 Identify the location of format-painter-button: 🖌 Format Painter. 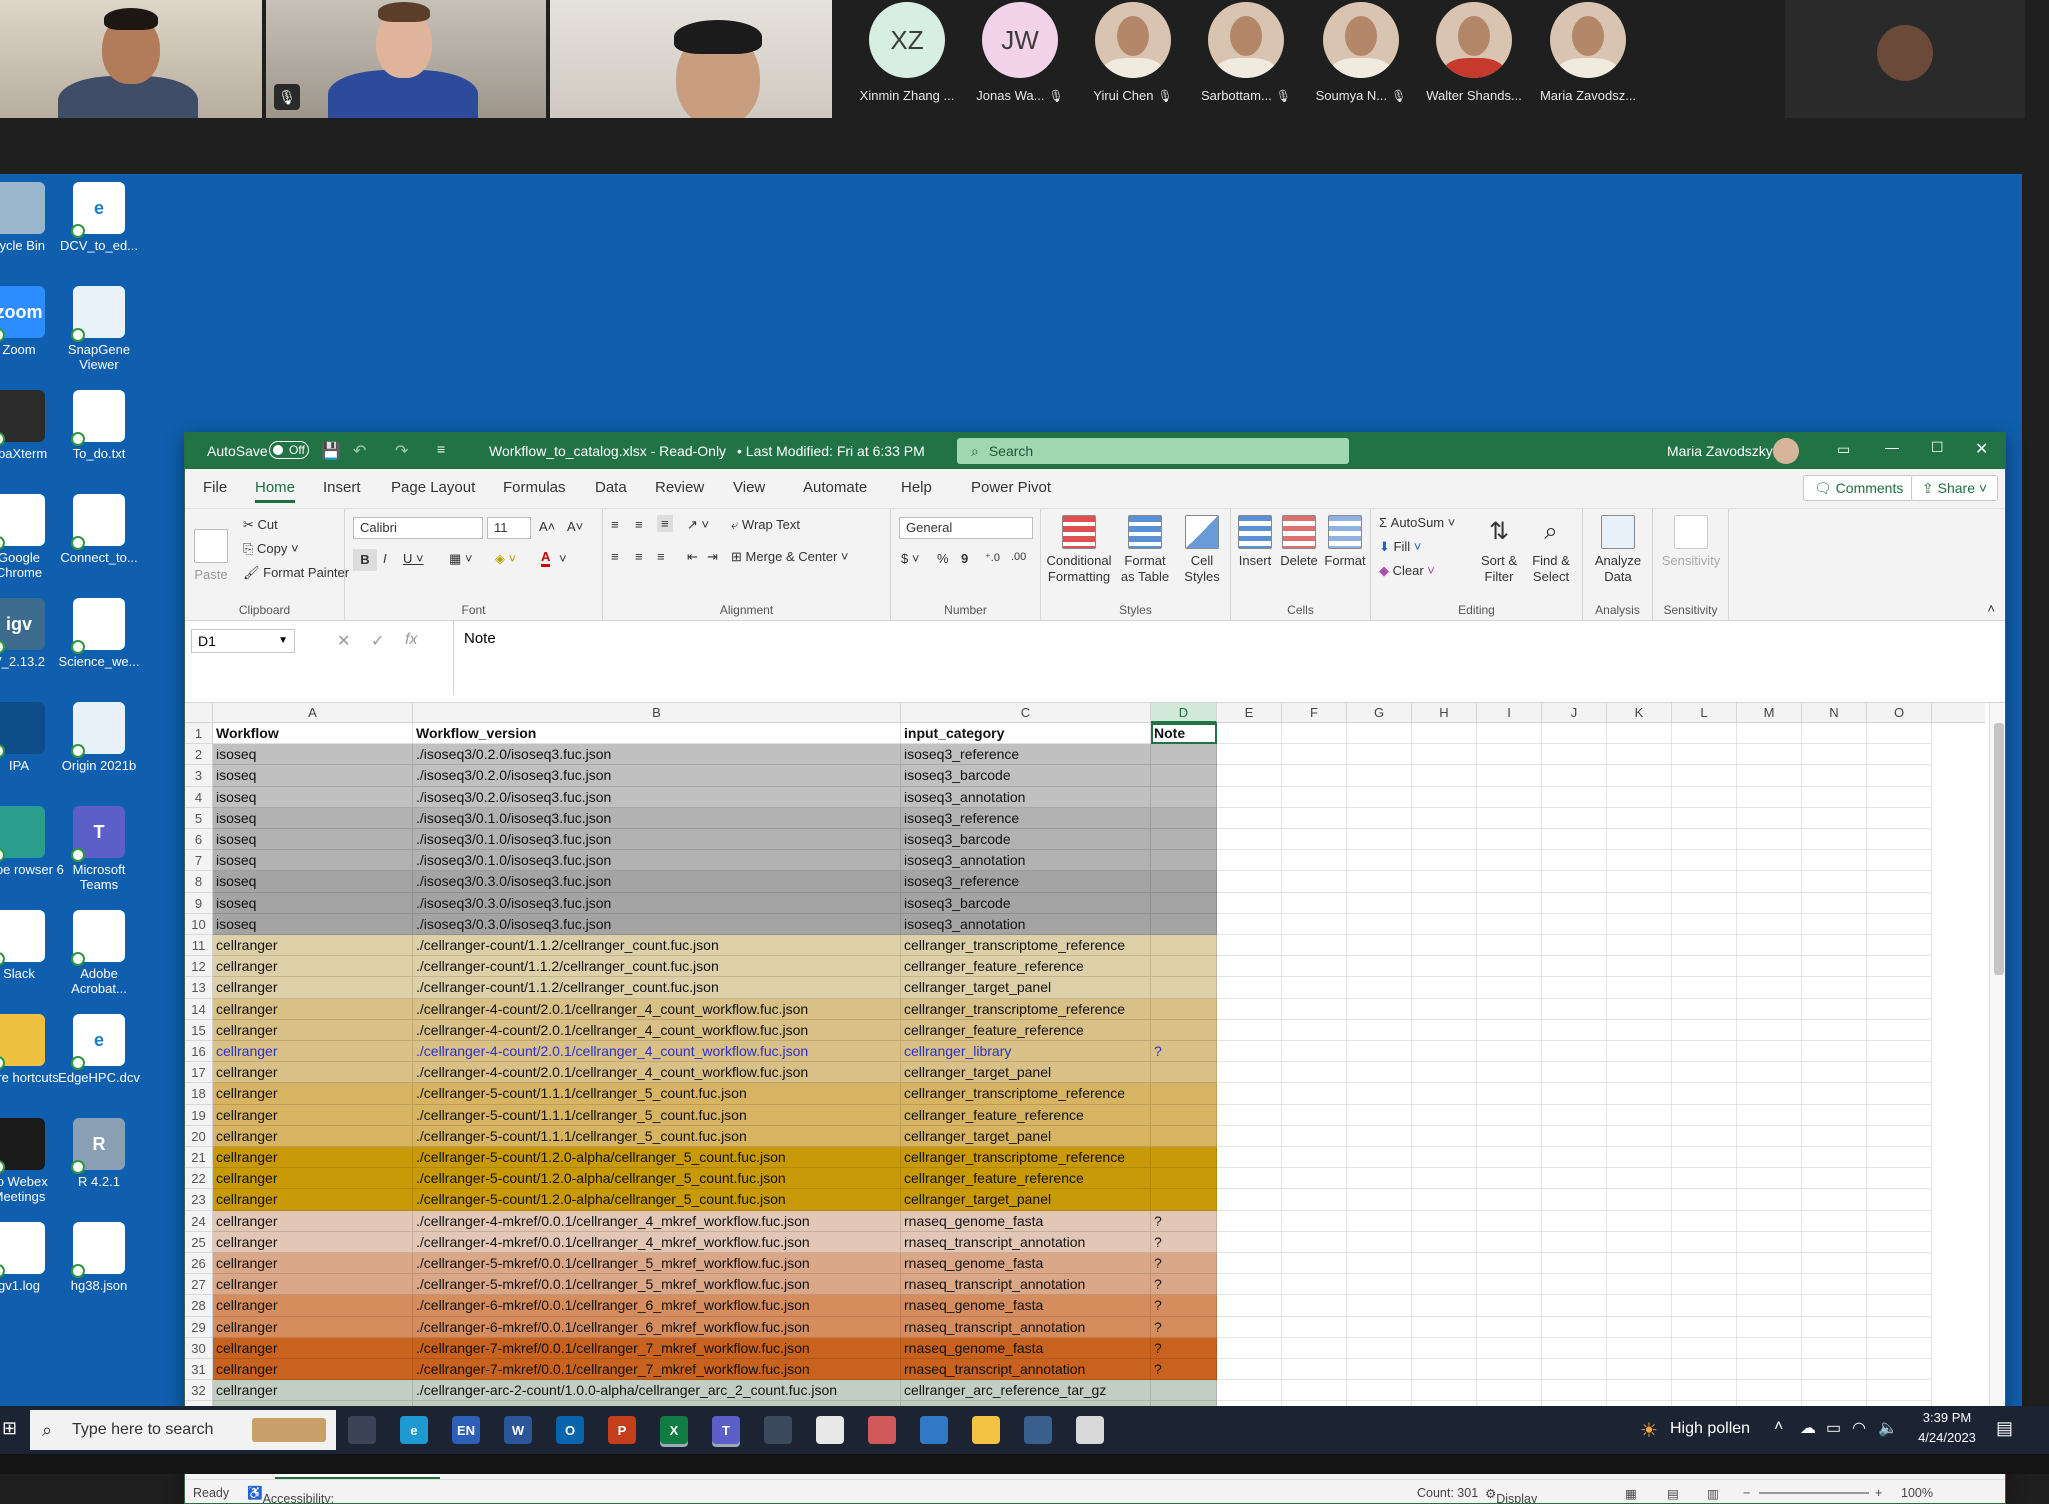
(296, 573).